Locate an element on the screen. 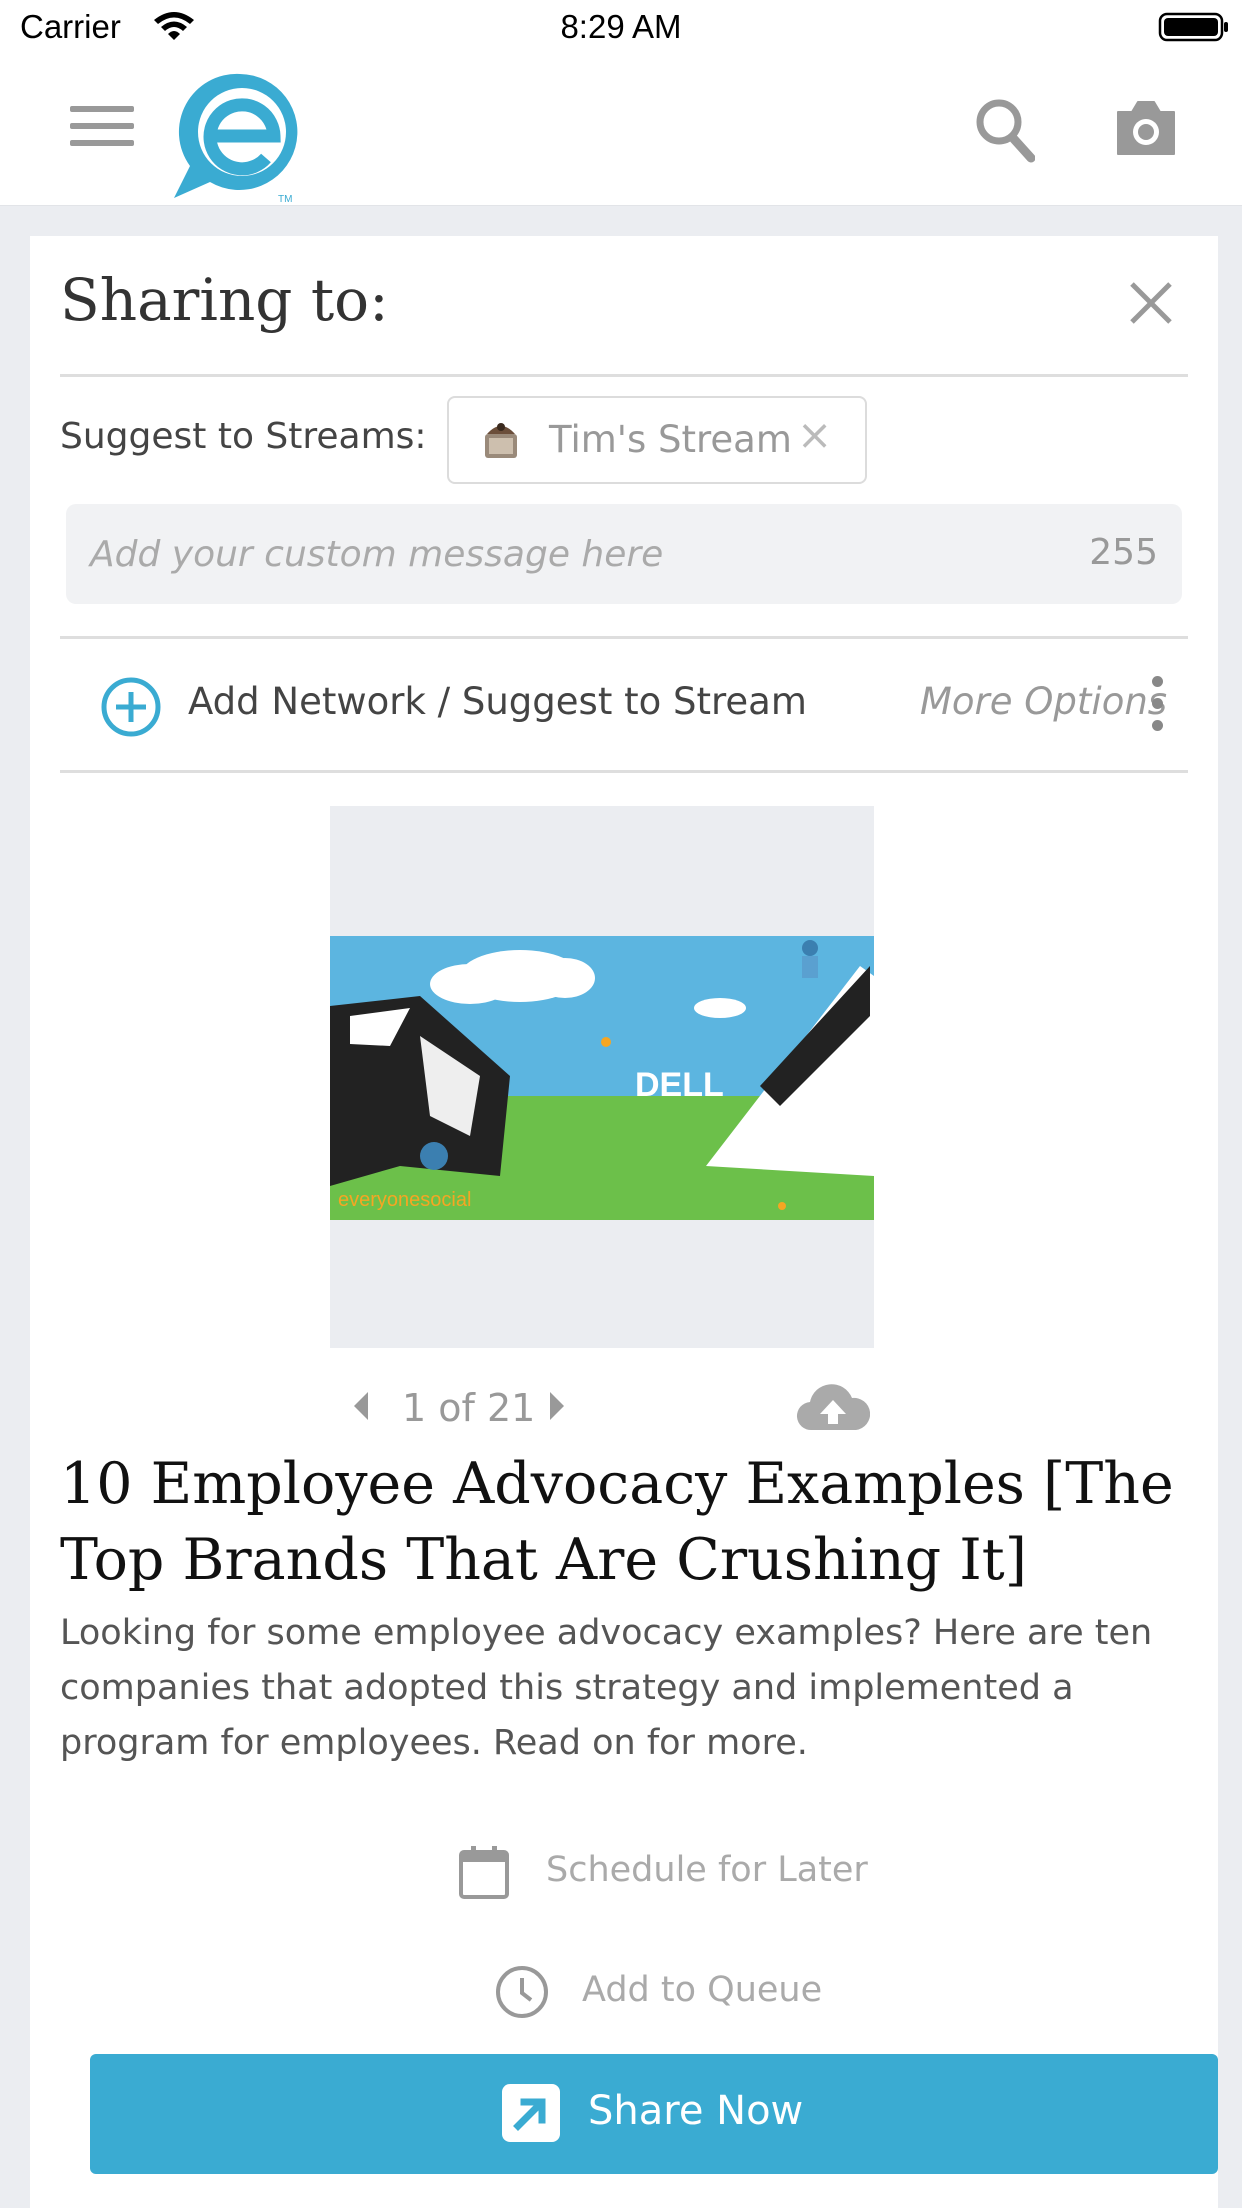  status-bar: Carrier 8:29 AM is located at coordinates (621, 28).